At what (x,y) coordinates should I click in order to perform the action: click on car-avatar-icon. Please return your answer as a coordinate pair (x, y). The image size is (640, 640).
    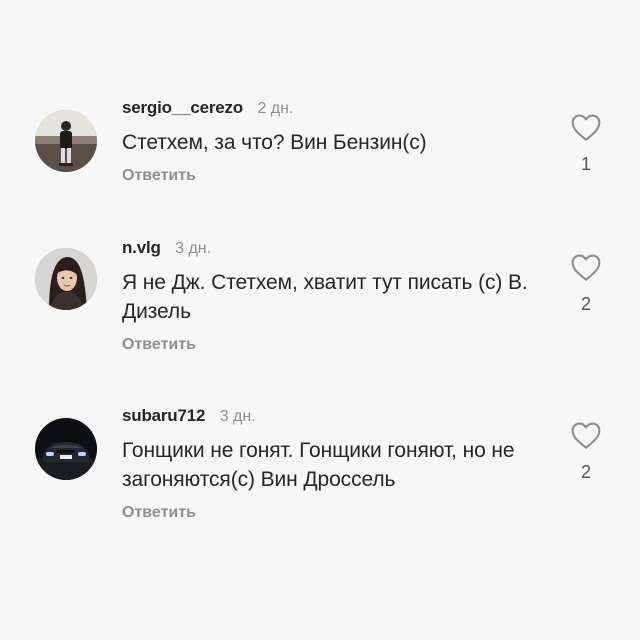
    Looking at the image, I should click on (66, 449).